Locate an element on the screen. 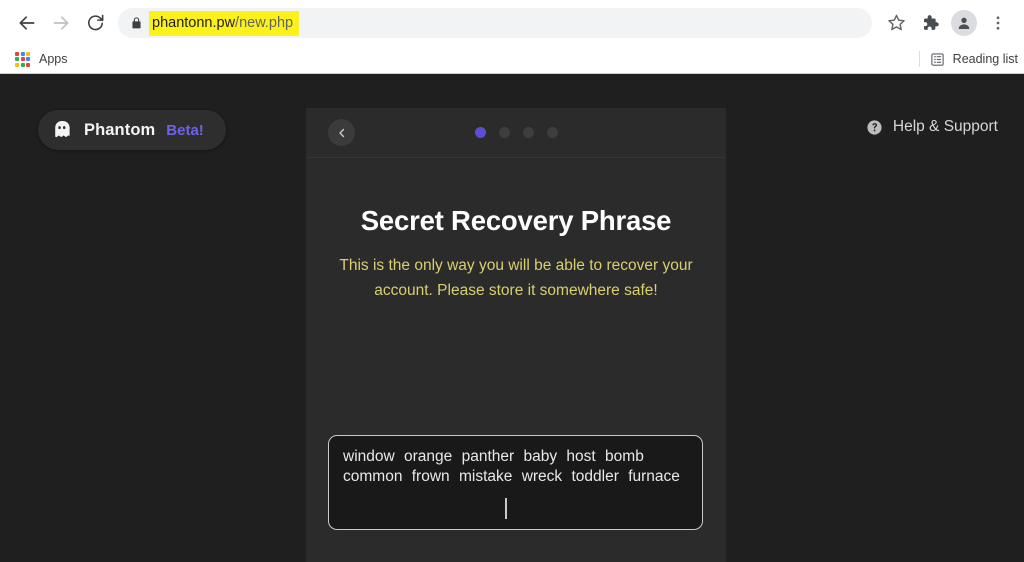 This screenshot has width=1024, height=562. address-bar: phantonn.pw /new.php is located at coordinates (495, 22).